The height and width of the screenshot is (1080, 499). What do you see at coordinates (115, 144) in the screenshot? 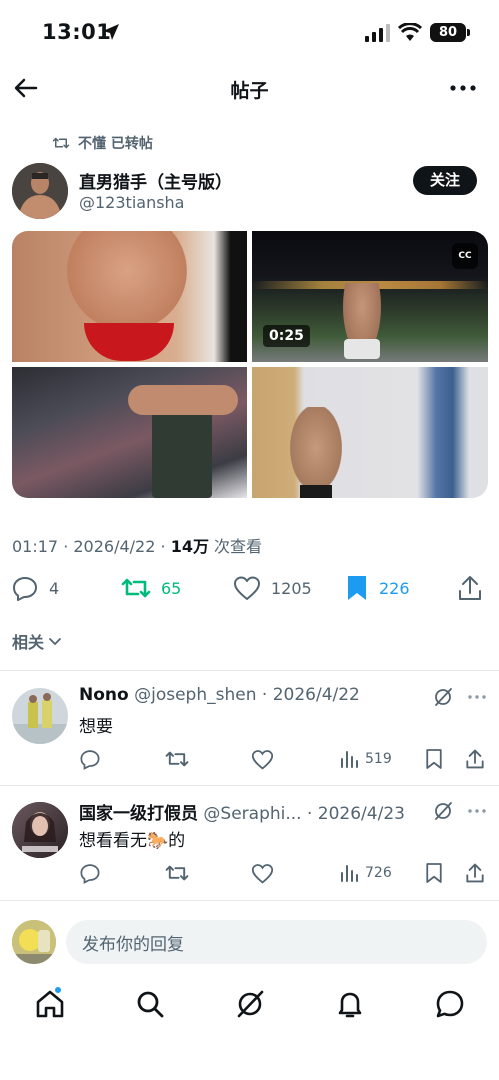
I see `retweet-label: 不懂 已转帖` at bounding box center [115, 144].